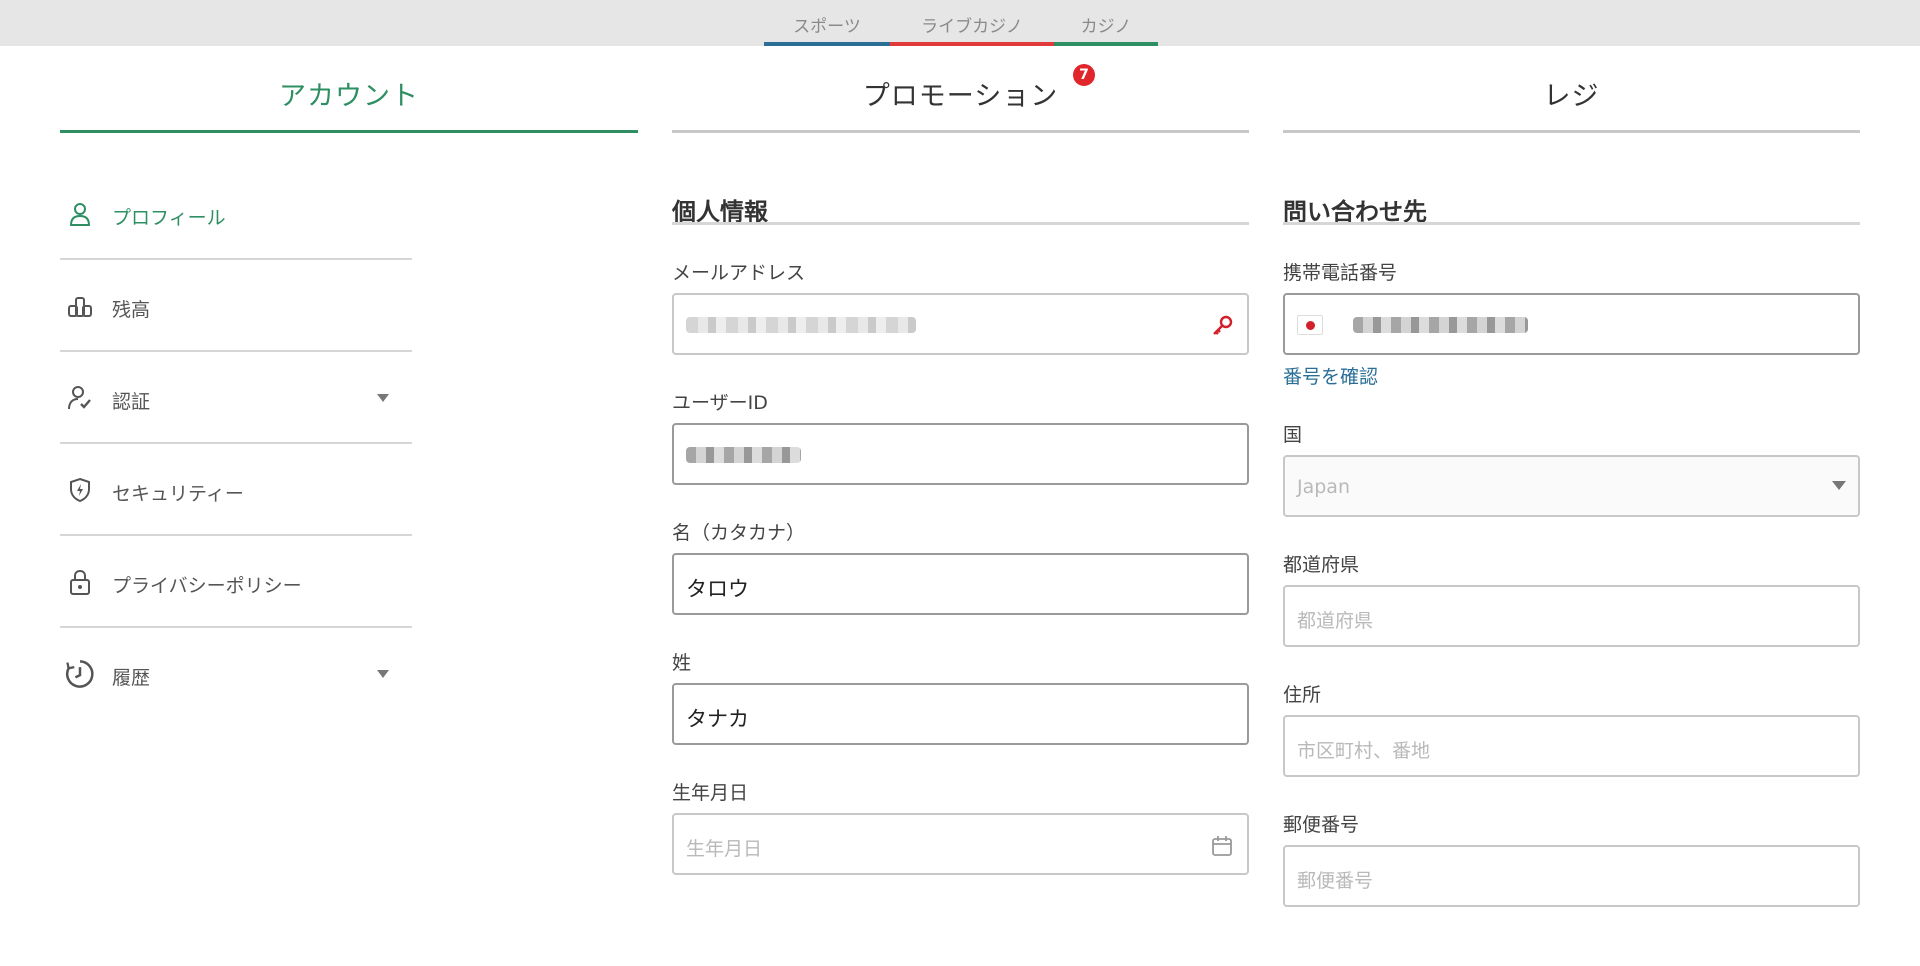 The width and height of the screenshot is (1920, 966). I want to click on shield-icon, so click(80, 490).